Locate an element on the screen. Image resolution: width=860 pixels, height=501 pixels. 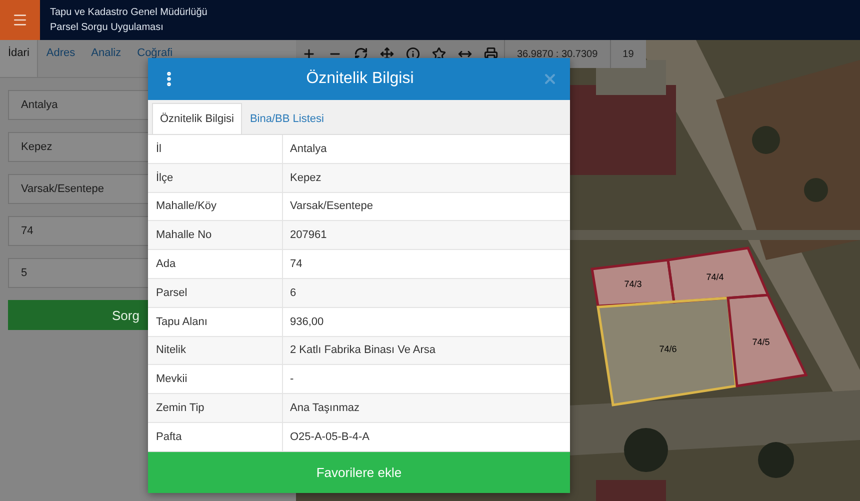
attribute-value: Antalya is located at coordinates (308, 149).